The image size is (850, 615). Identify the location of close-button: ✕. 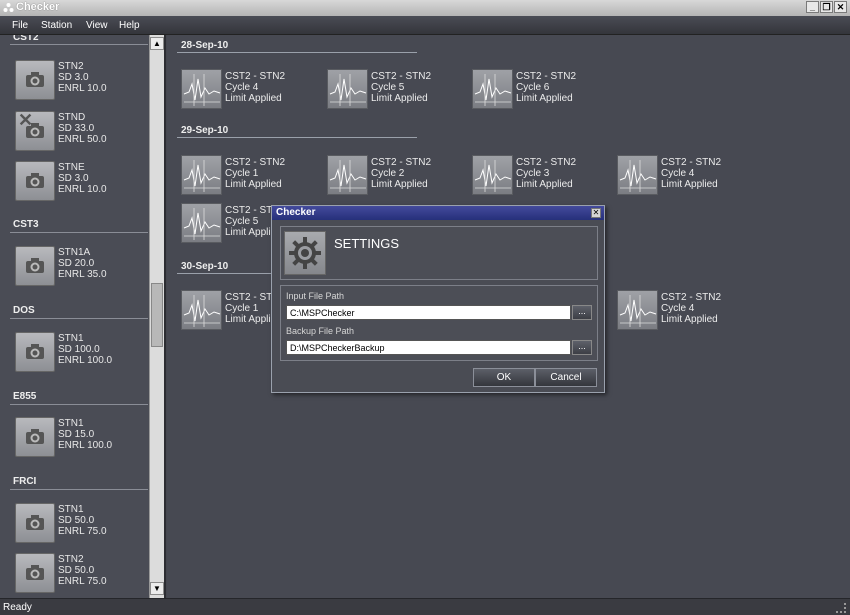
(840, 7).